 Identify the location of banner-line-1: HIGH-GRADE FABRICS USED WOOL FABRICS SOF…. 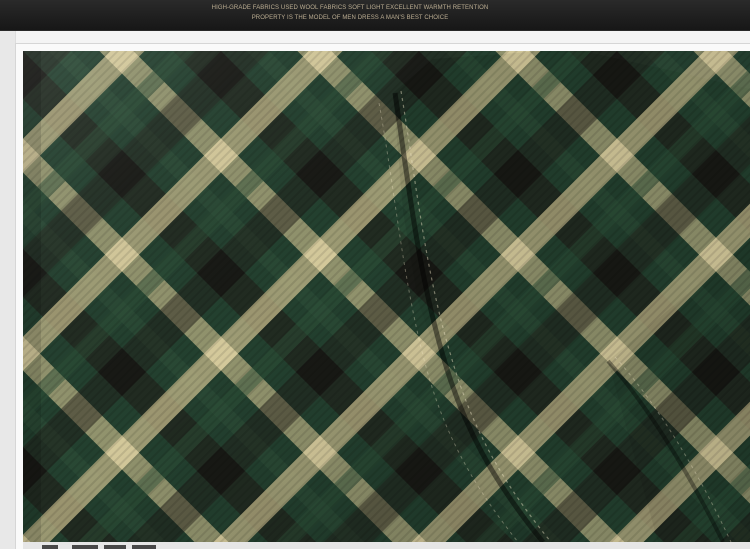
(350, 8).